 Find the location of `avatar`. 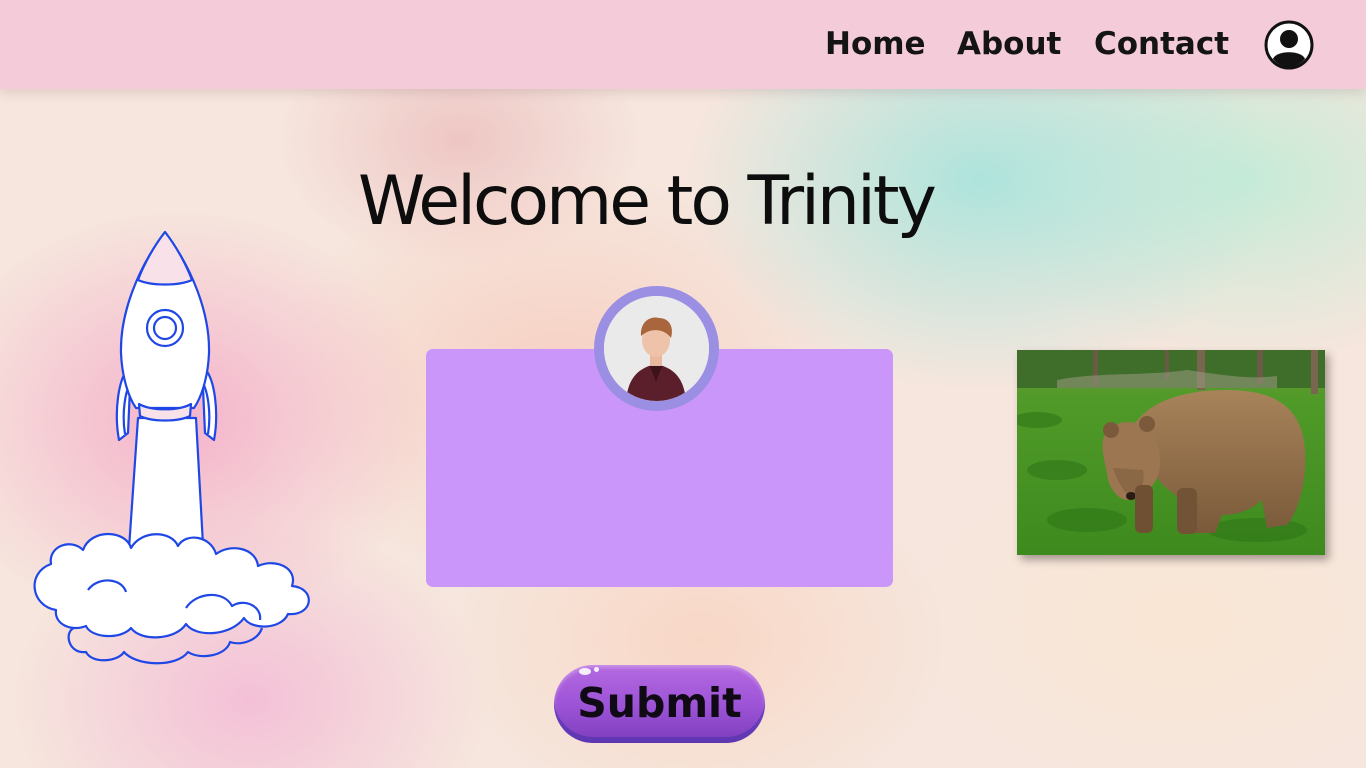

avatar is located at coordinates (656, 348).